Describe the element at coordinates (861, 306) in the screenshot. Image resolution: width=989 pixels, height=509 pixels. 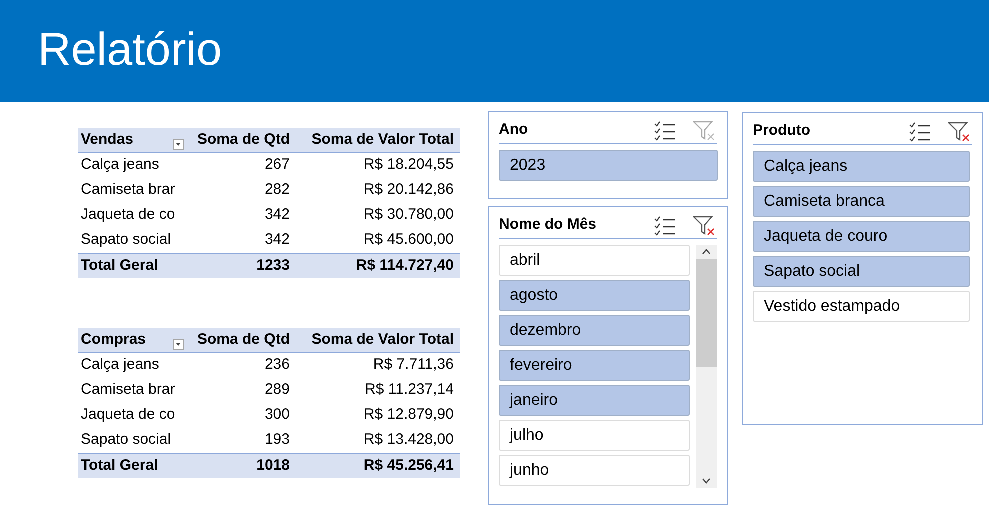
I see `slicer-item: Vestido estampado` at that location.